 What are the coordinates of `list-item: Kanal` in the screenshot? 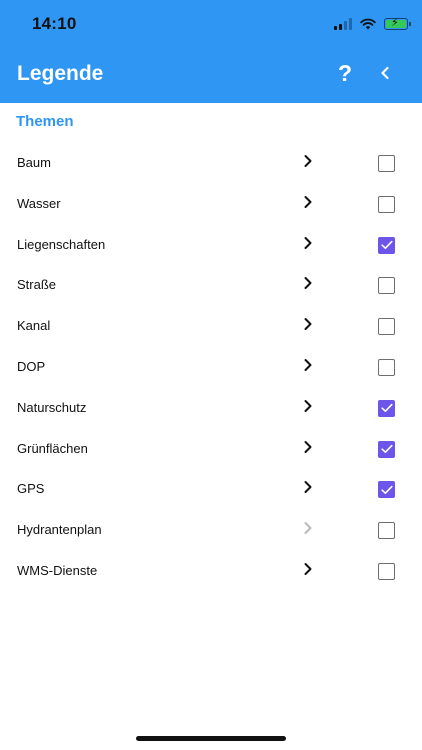 It's located at (211, 325).